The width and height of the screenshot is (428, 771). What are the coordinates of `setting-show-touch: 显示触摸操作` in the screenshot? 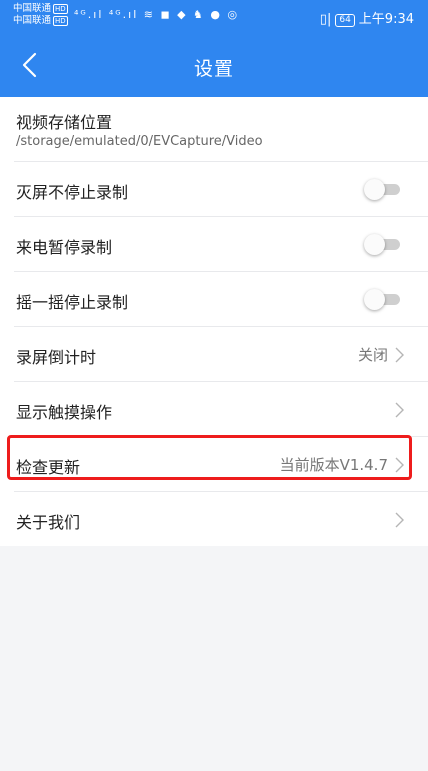 It's located at (221, 409).